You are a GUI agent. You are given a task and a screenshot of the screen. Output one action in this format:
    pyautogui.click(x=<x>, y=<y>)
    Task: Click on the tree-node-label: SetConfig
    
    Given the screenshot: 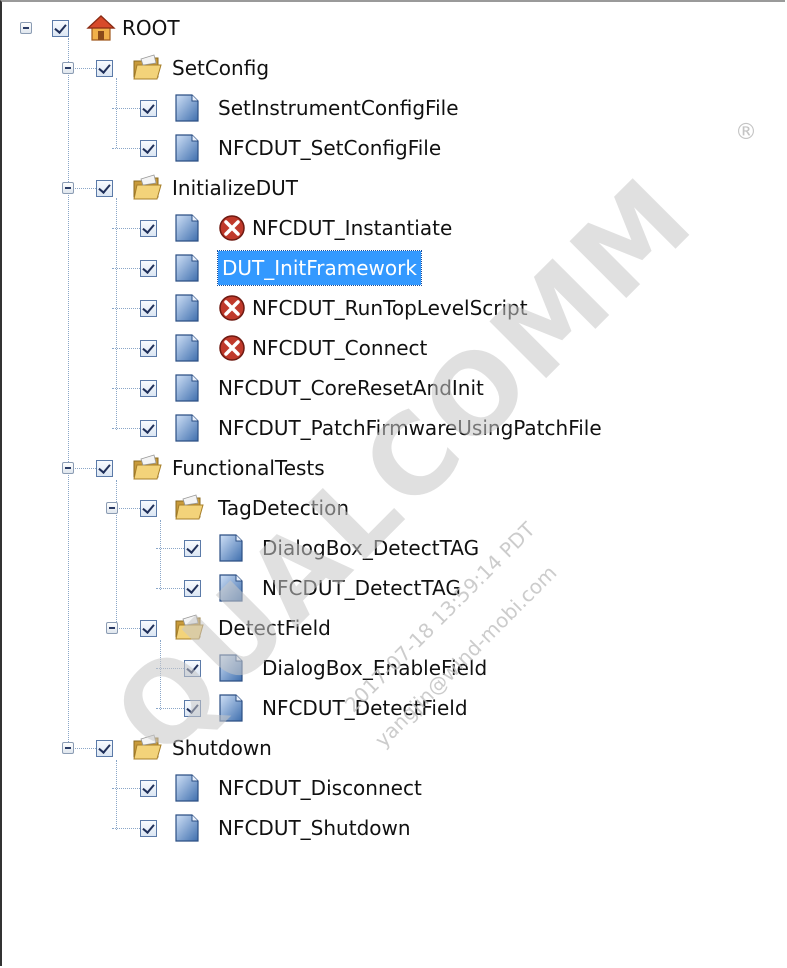 What is the action you would take?
    pyautogui.click(x=220, y=68)
    